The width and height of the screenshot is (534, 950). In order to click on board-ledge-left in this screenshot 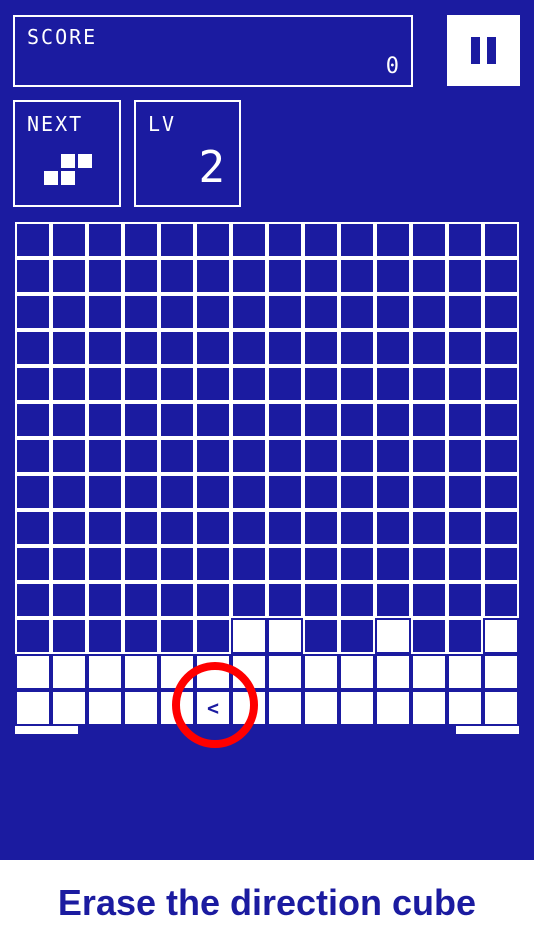, I will do `click(46, 730)`.